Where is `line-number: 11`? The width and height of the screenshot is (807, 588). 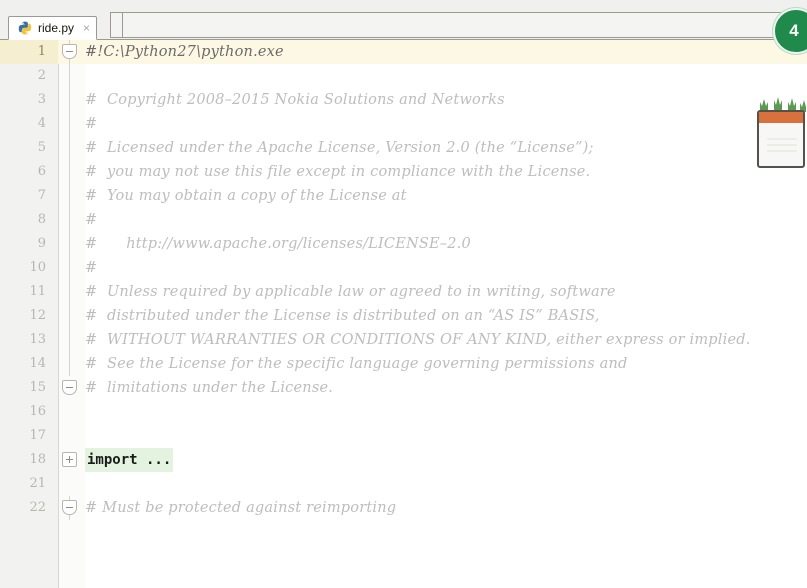
line-number: 11 is located at coordinates (37, 291).